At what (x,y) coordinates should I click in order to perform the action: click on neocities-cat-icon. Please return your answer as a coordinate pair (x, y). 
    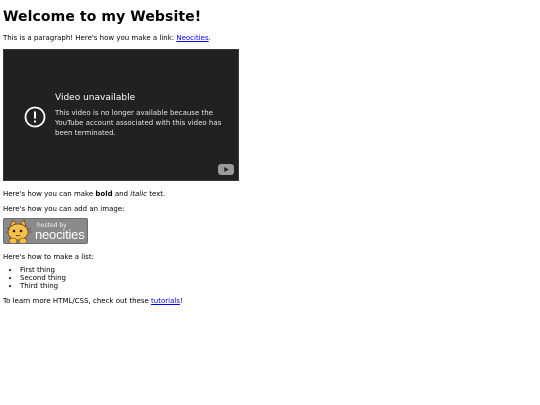
    Looking at the image, I should click on (19, 231).